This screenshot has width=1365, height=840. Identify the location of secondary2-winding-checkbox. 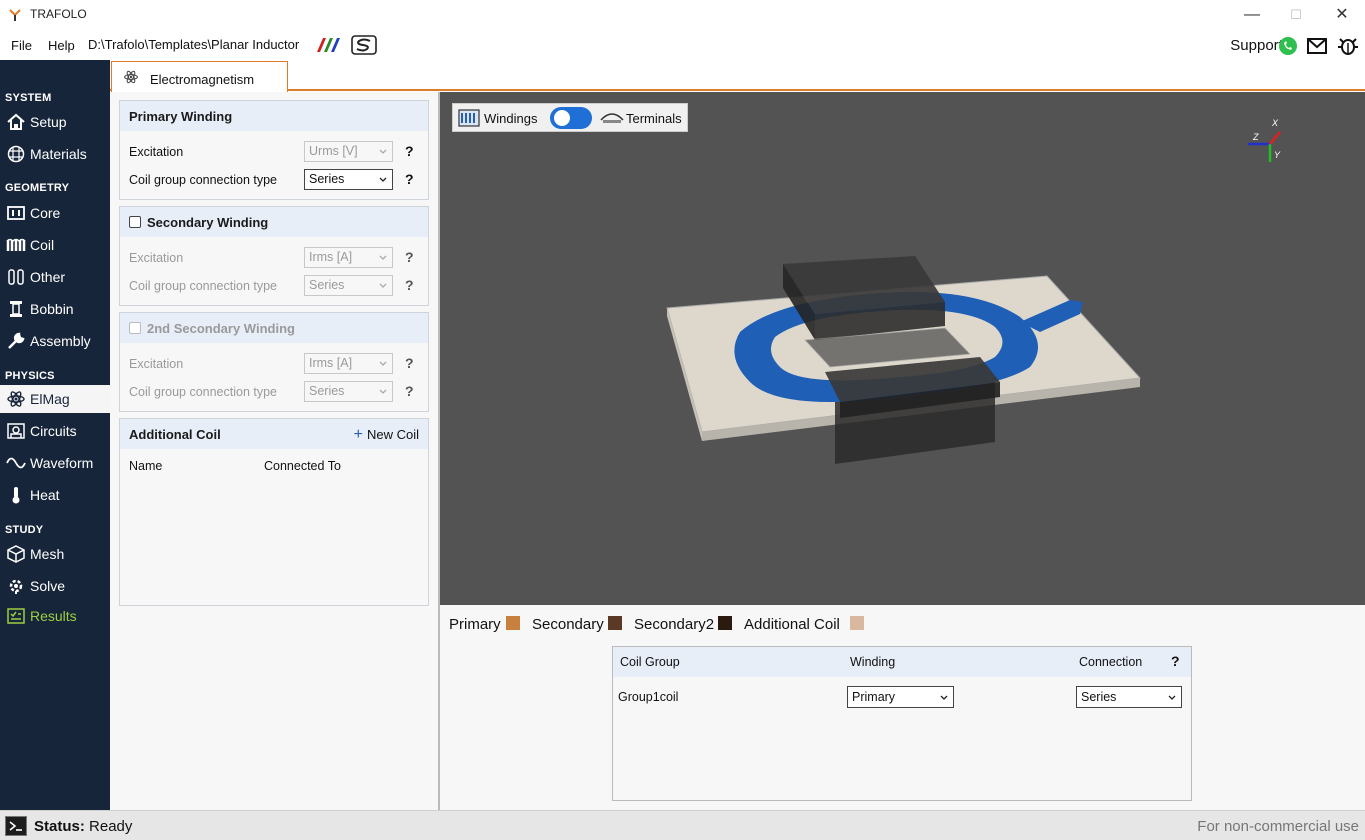
(135, 328).